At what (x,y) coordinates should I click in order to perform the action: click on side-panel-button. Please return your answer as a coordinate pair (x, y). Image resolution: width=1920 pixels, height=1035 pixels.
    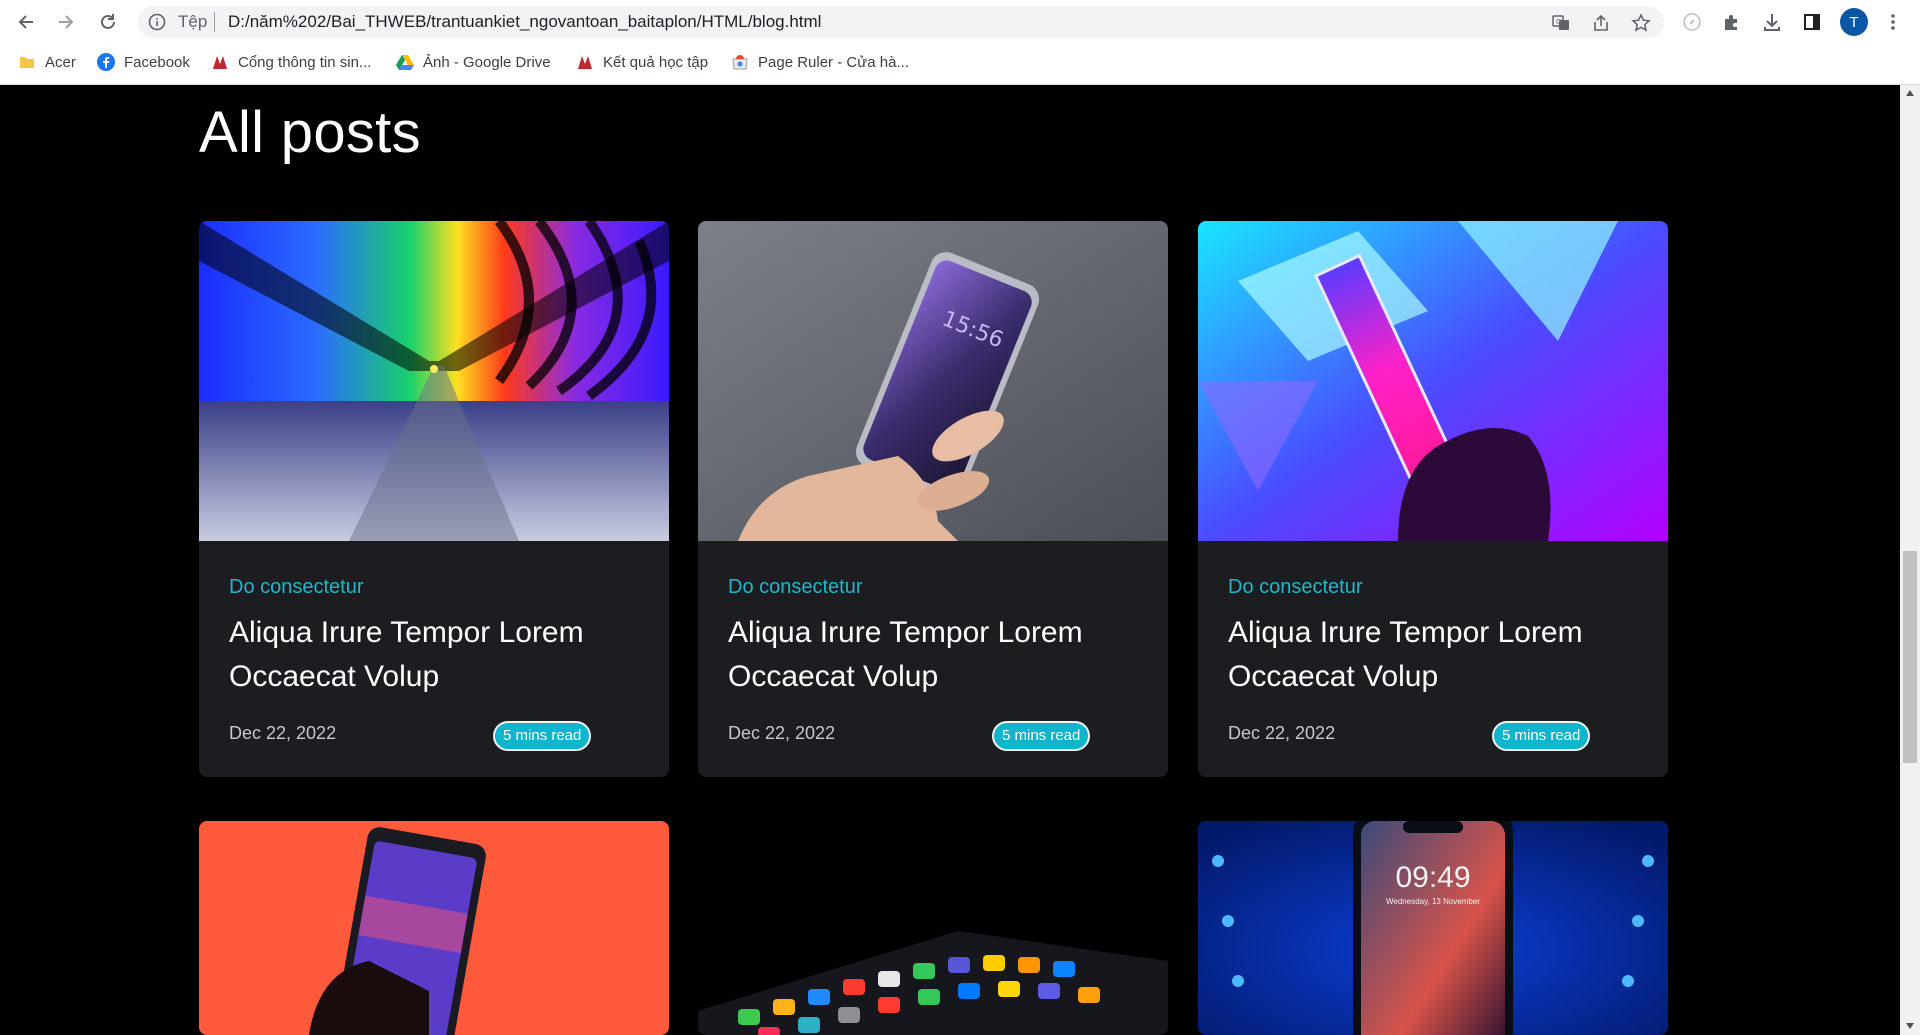
    Looking at the image, I should click on (1812, 22).